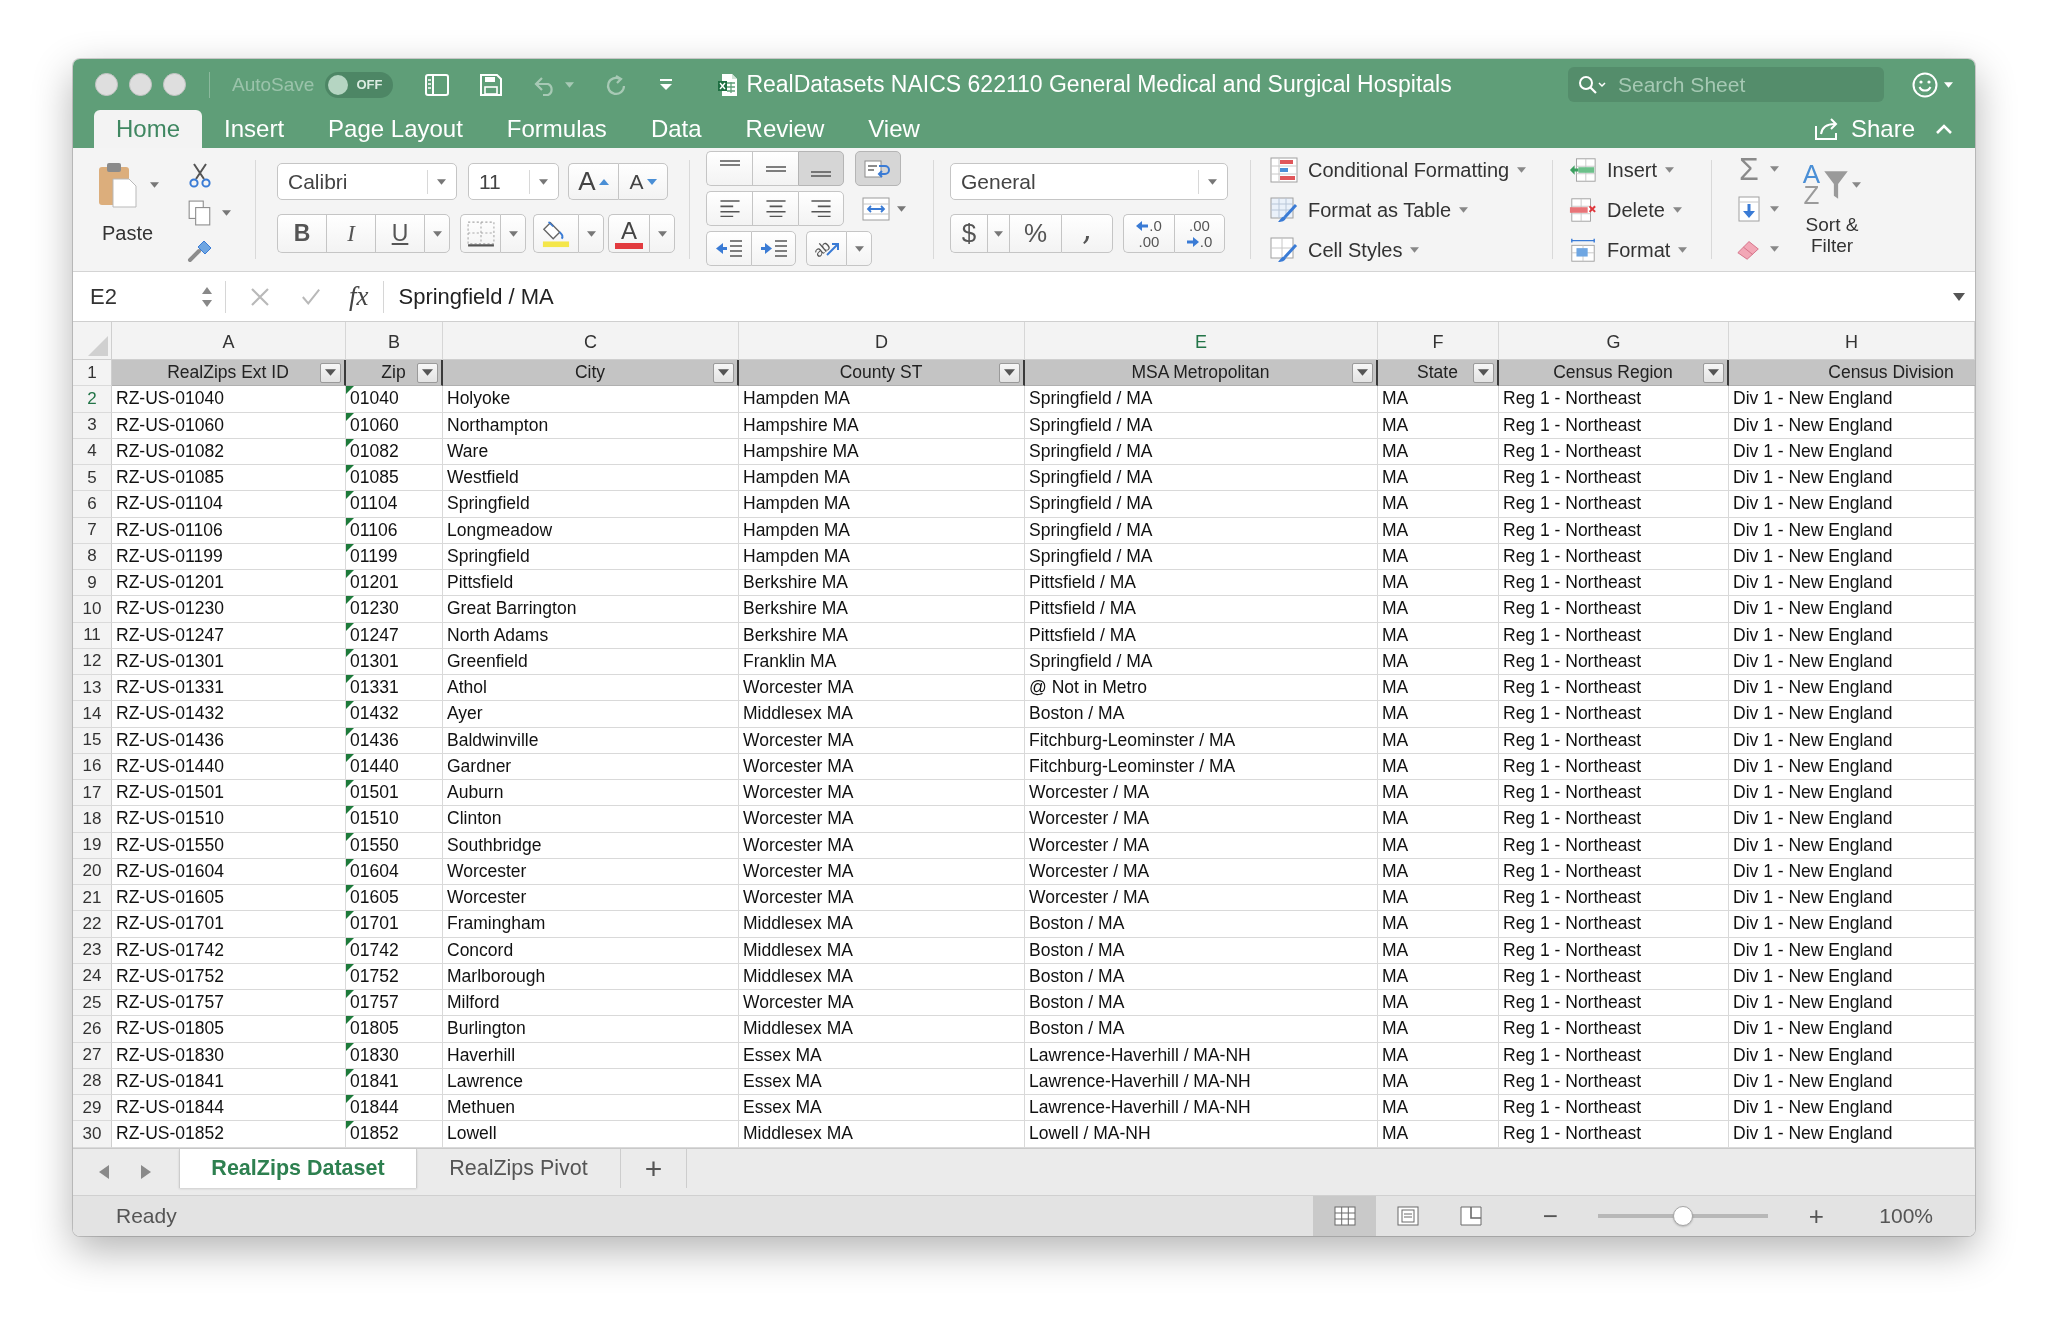 The height and width of the screenshot is (1325, 2048). I want to click on close-button, so click(106, 84).